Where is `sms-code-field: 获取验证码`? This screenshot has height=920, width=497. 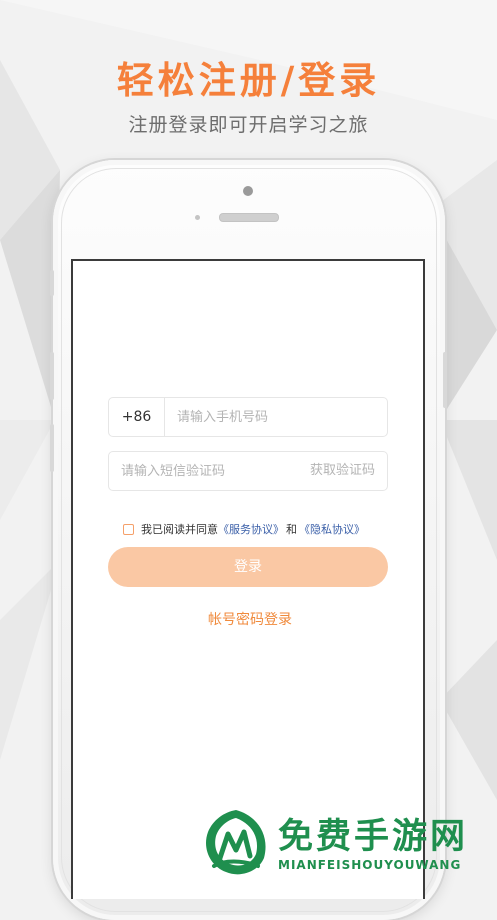
sms-code-field: 获取验证码 is located at coordinates (248, 471).